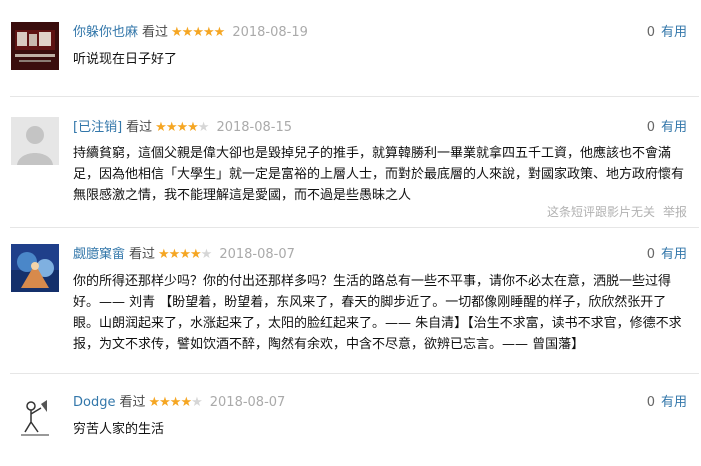 The image size is (701, 466). I want to click on comment-date: 2018-08-19, so click(270, 32).